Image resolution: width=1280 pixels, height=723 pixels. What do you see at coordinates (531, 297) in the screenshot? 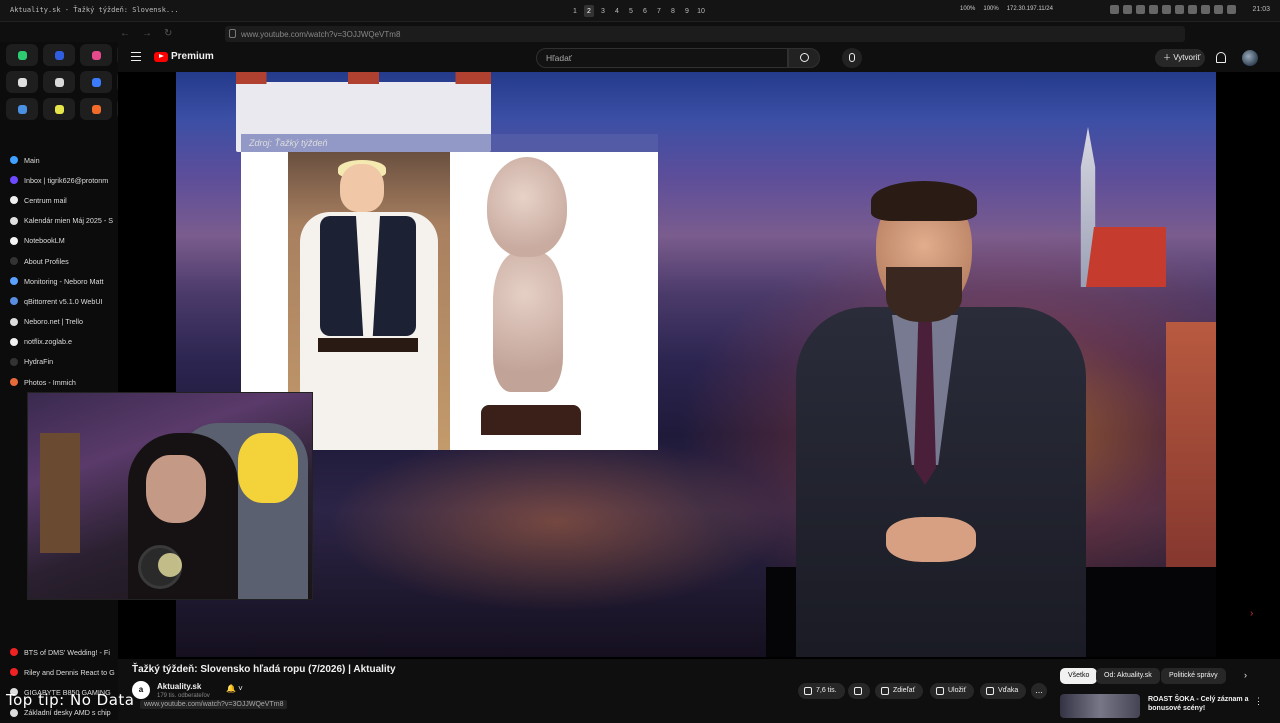
I see `photo-statue` at bounding box center [531, 297].